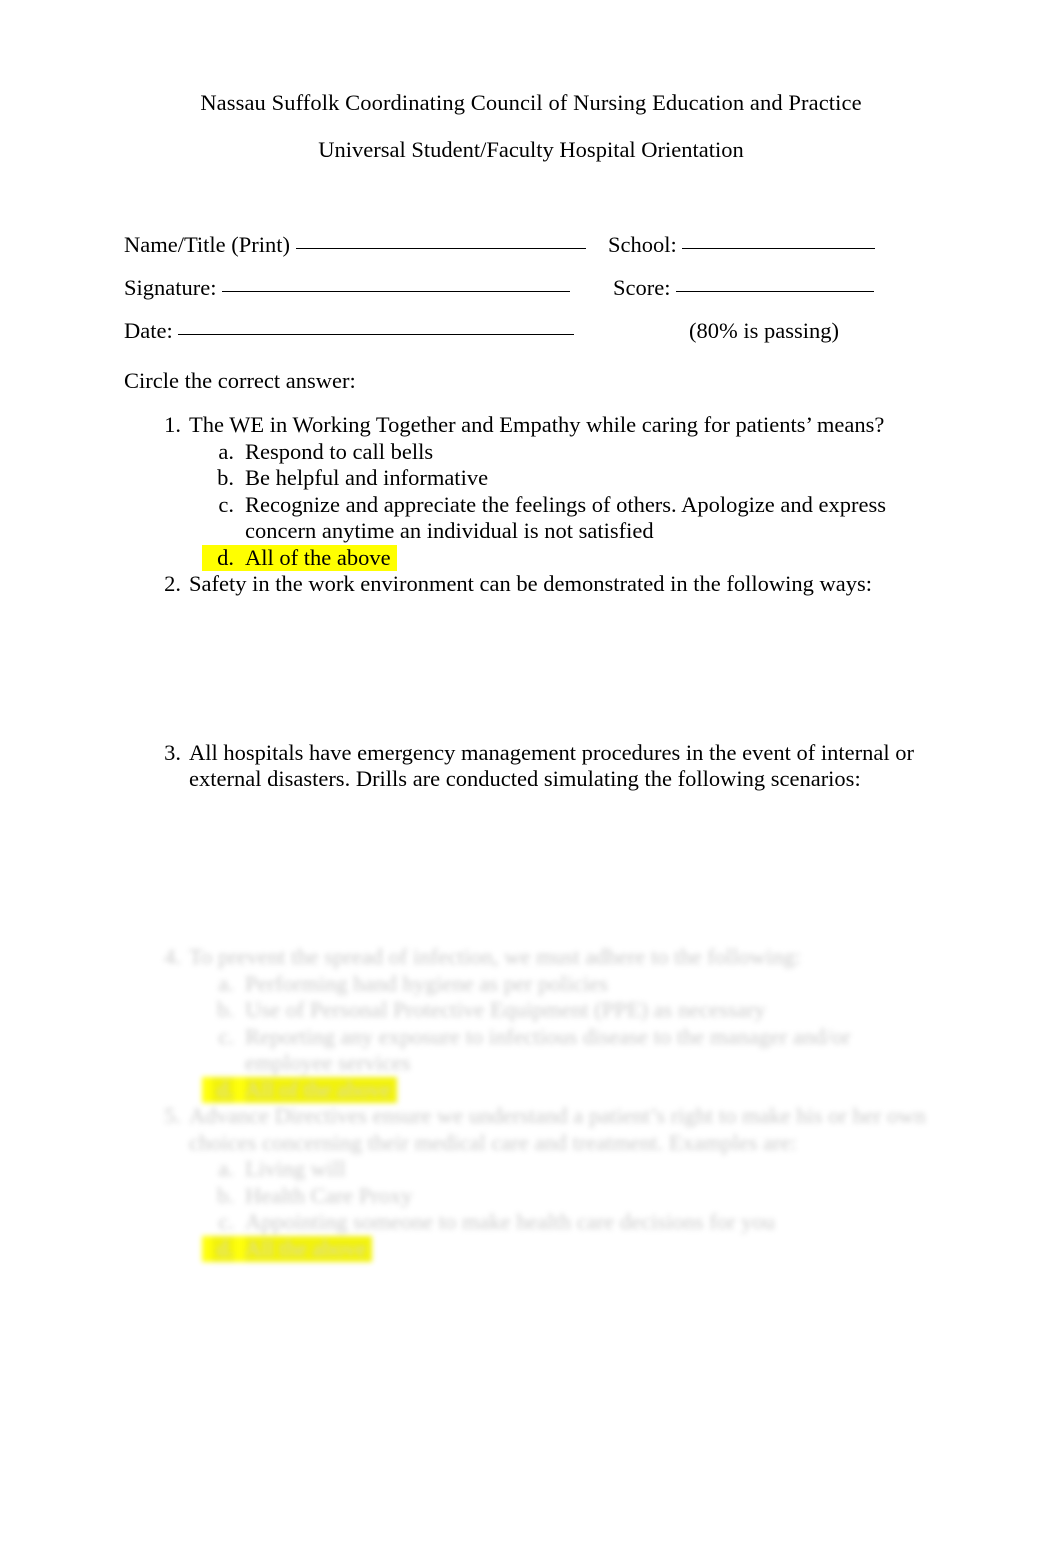  I want to click on option-text: Health Care Proxy, so click(329, 1195).